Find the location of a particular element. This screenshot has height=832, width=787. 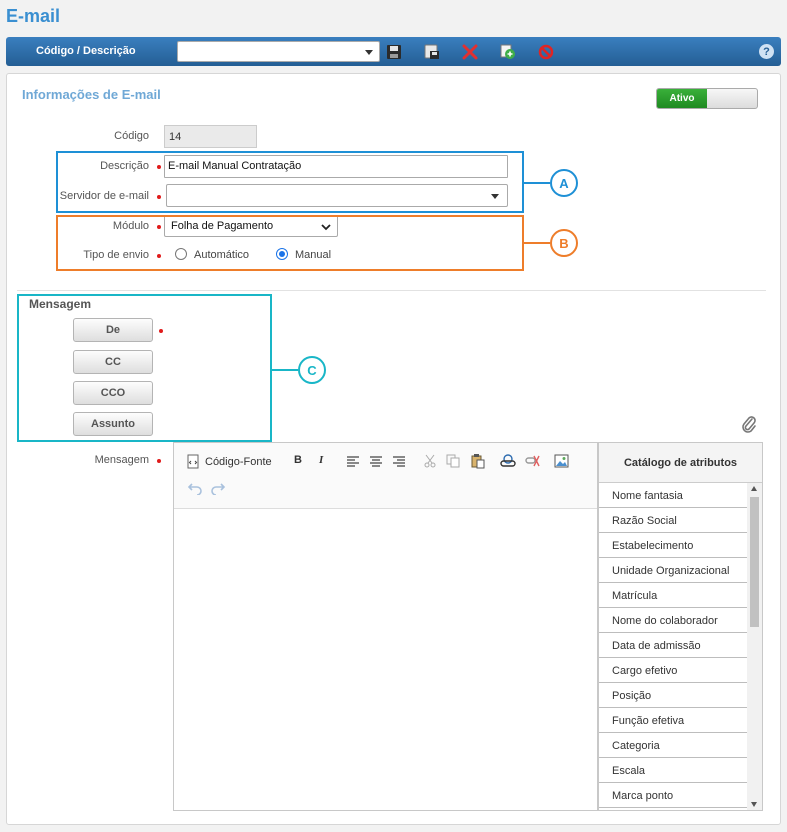

toolbar: Código / Descrição ? is located at coordinates (393, 51).